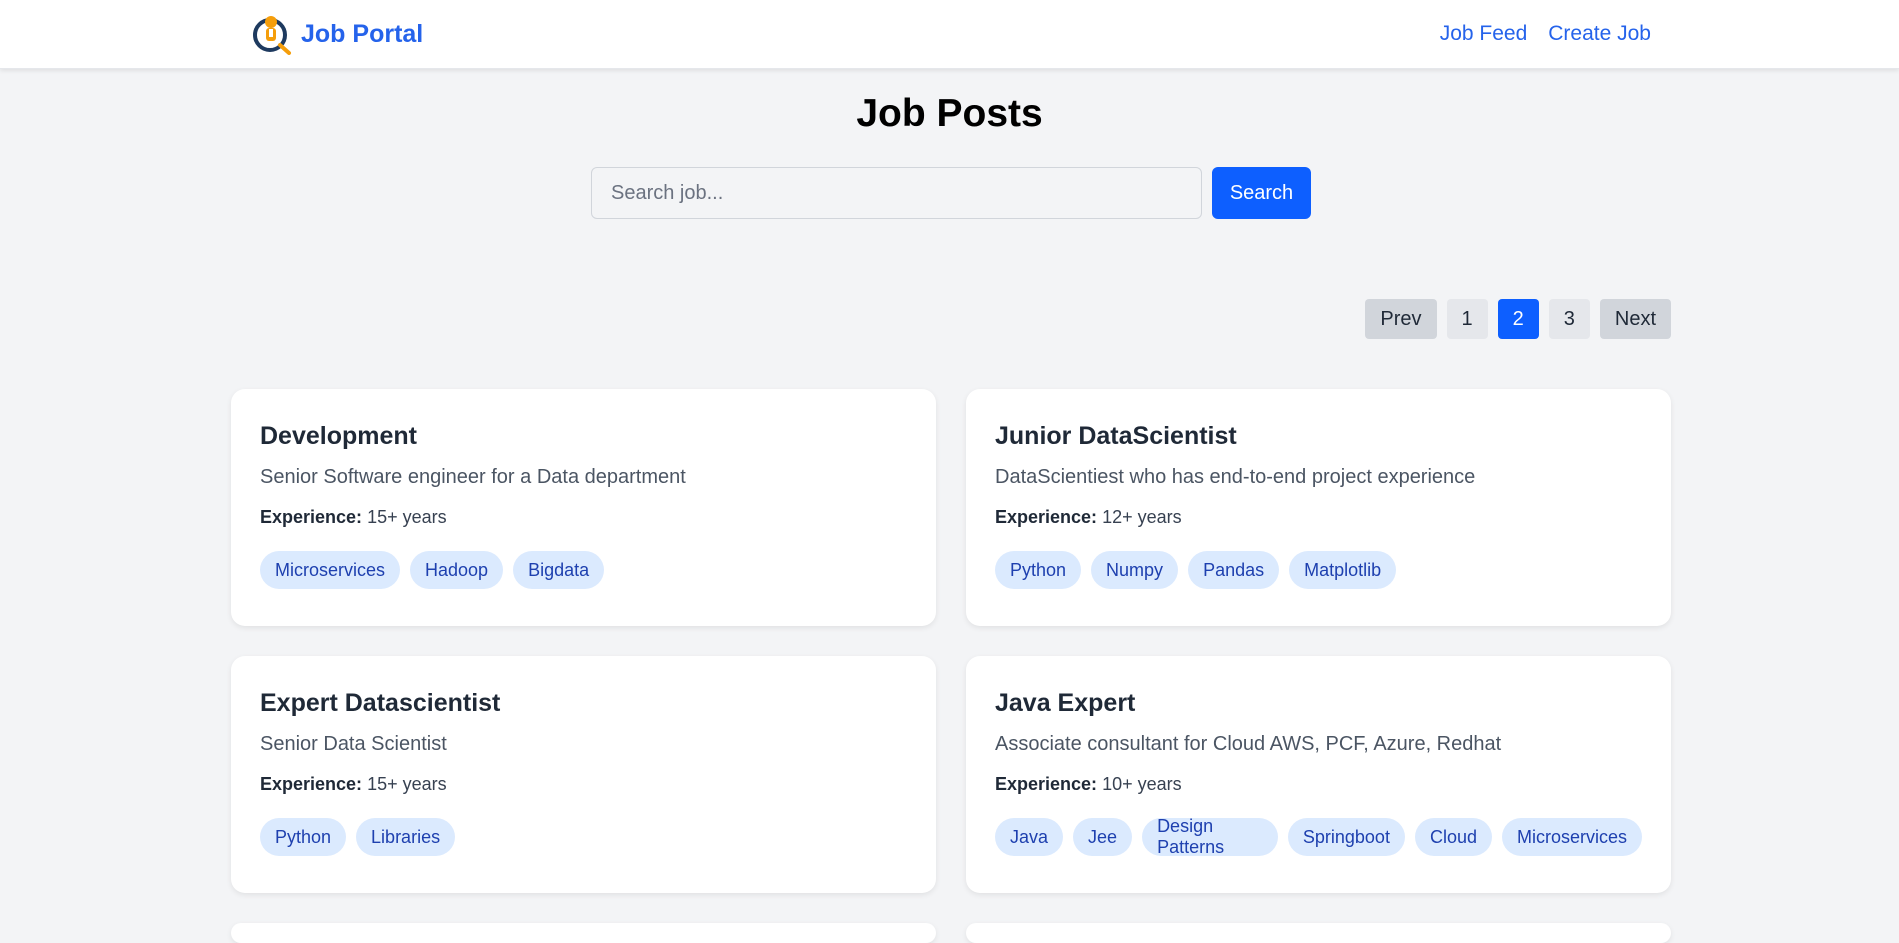  I want to click on skill-tag: Numpy, so click(1135, 570).